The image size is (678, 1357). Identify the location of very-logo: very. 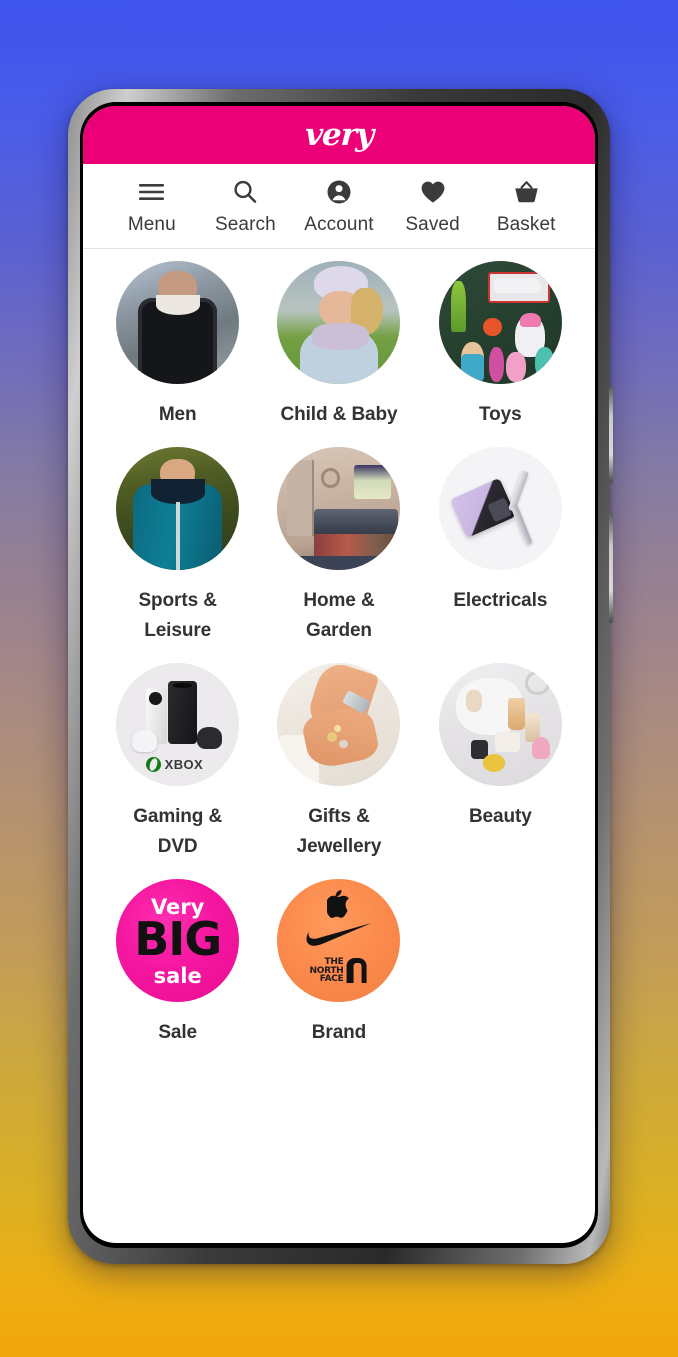
(339, 135).